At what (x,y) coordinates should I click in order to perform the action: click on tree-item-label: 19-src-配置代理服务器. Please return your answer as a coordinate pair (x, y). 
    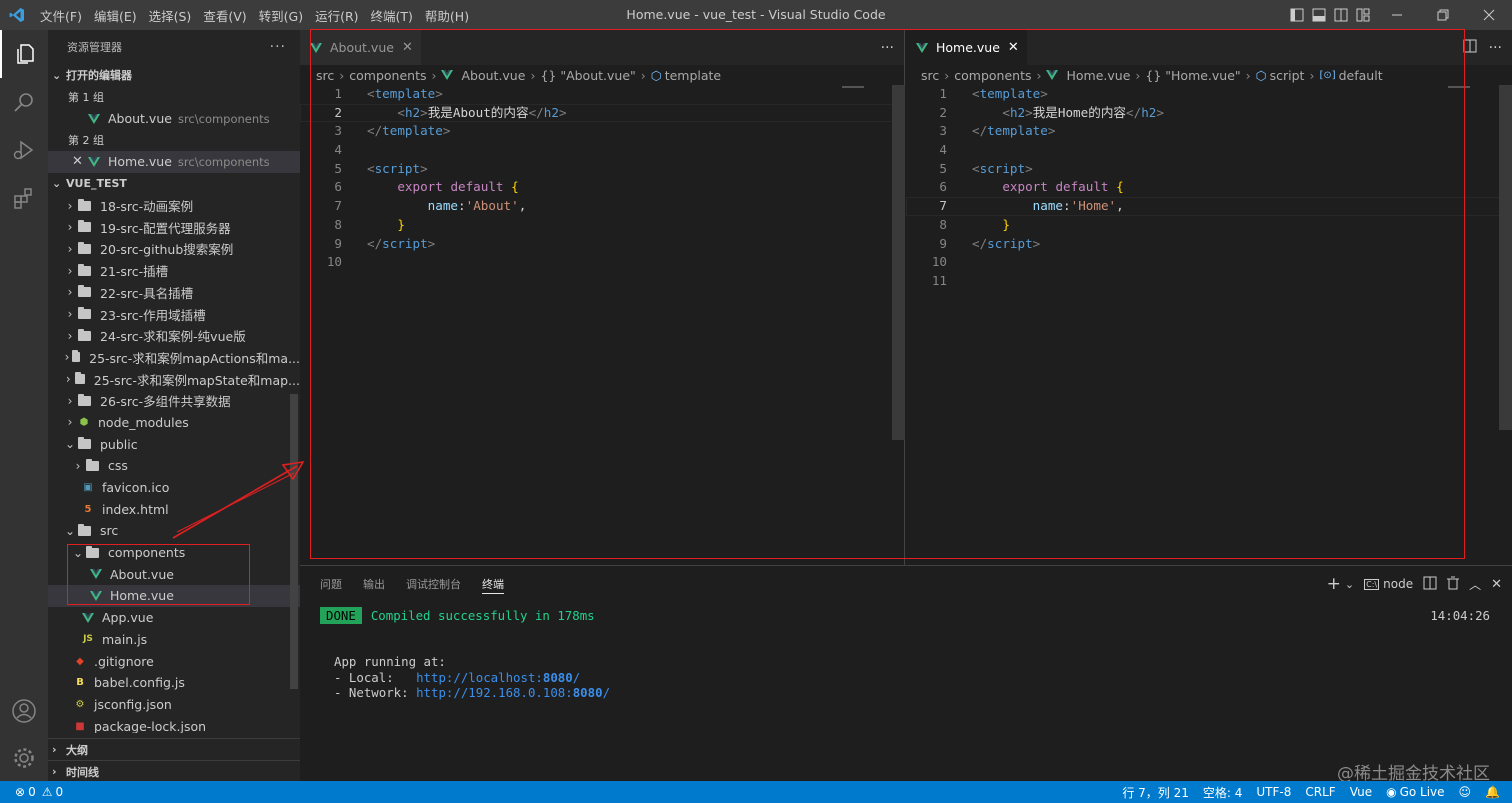
    Looking at the image, I should click on (165, 228).